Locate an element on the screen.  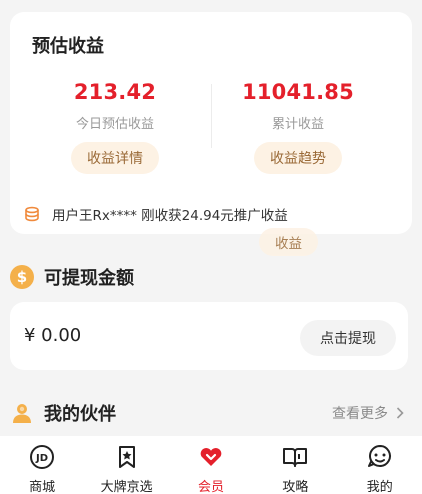
tab-mine-label: 我的 is located at coordinates (379, 487).